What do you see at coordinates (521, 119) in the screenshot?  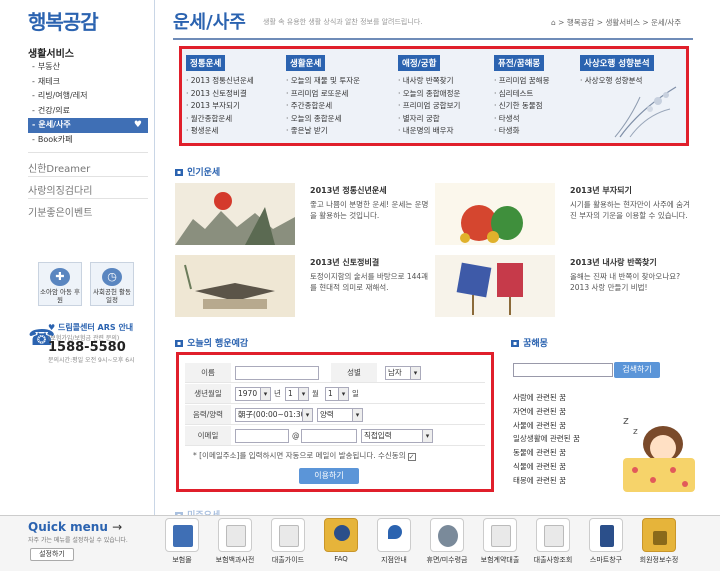 I see `menu-item: 타생석` at bounding box center [521, 119].